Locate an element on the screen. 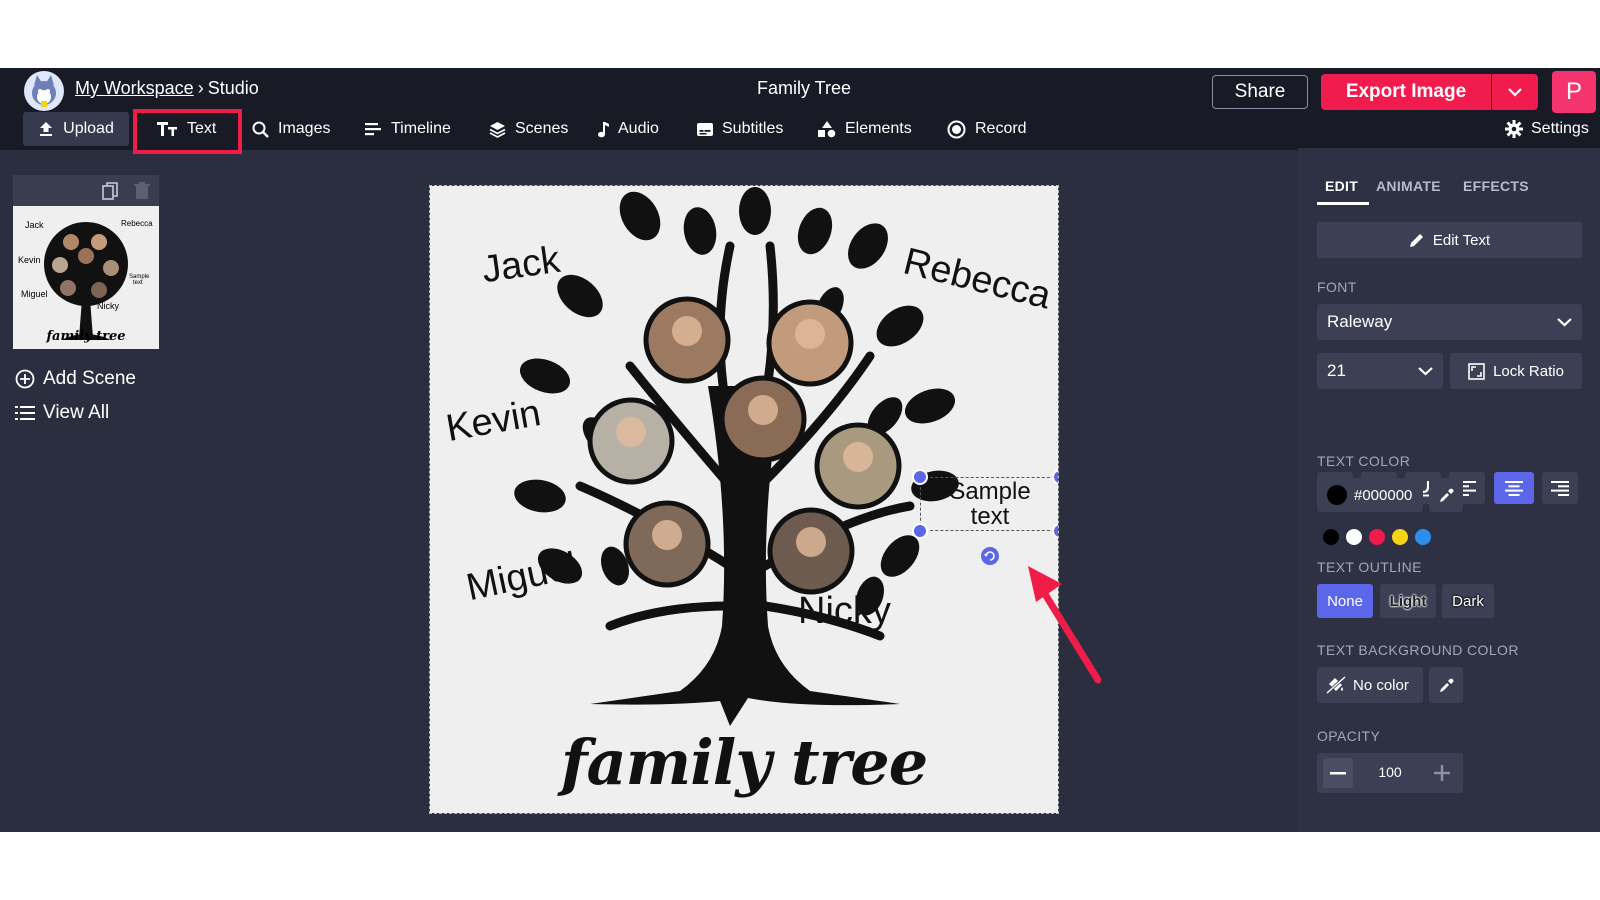  trash-icon is located at coordinates (142, 191).